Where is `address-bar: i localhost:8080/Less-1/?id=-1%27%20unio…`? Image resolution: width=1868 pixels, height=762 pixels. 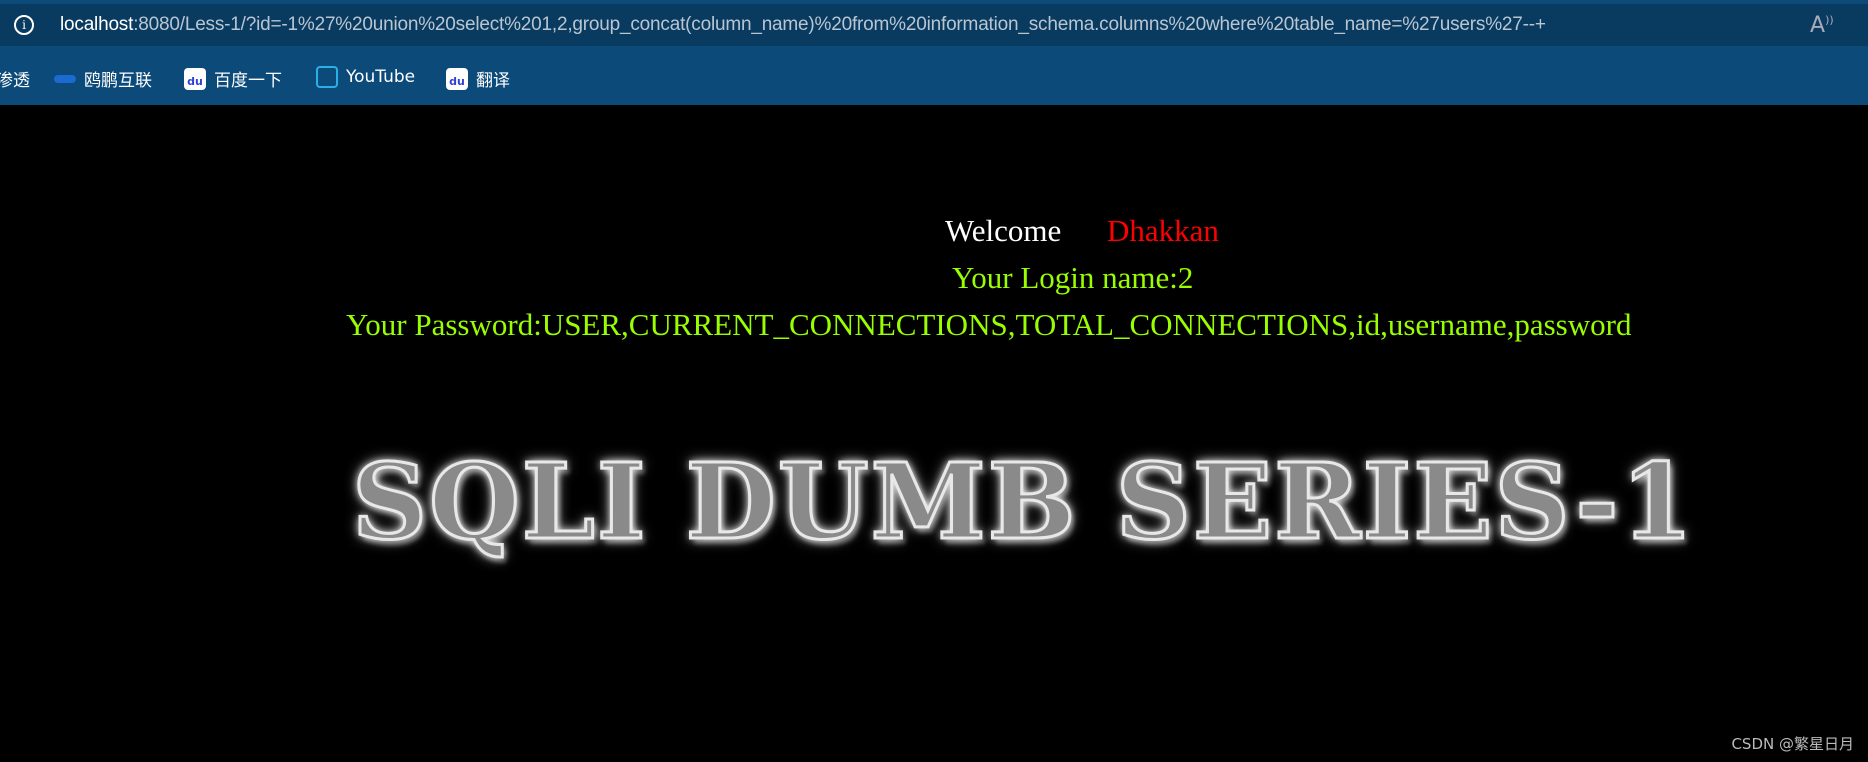
address-bar: i localhost:8080/Less-1/?id=-1%27%20unio… is located at coordinates (934, 25).